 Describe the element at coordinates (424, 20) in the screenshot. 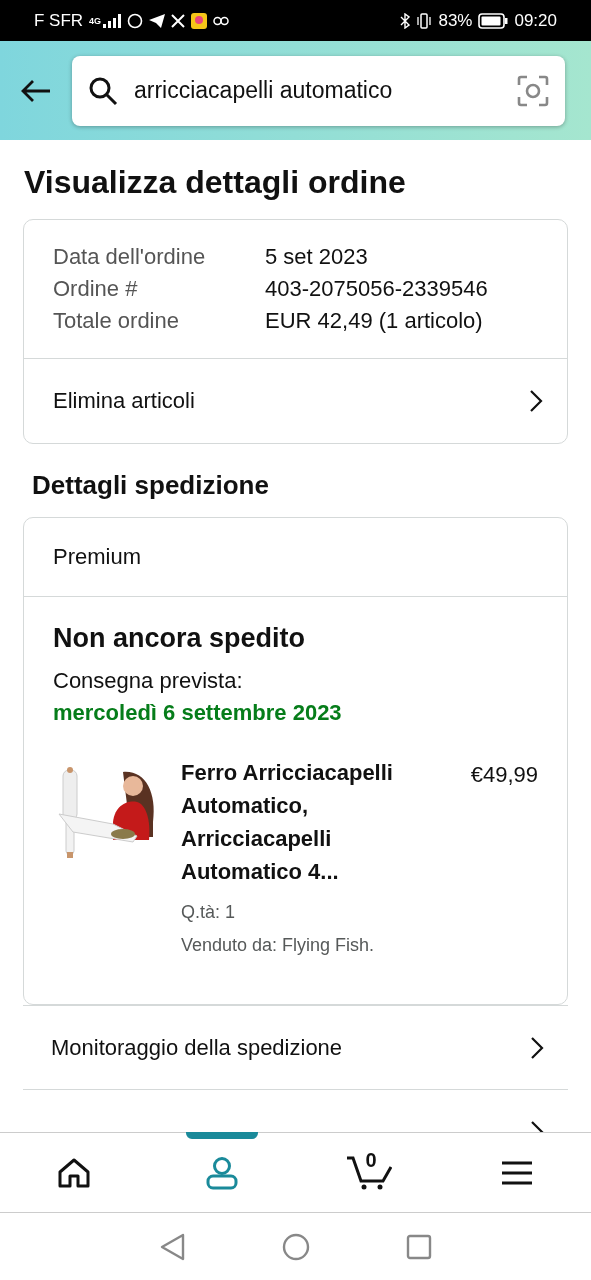

I see `vibrate-icon` at that location.